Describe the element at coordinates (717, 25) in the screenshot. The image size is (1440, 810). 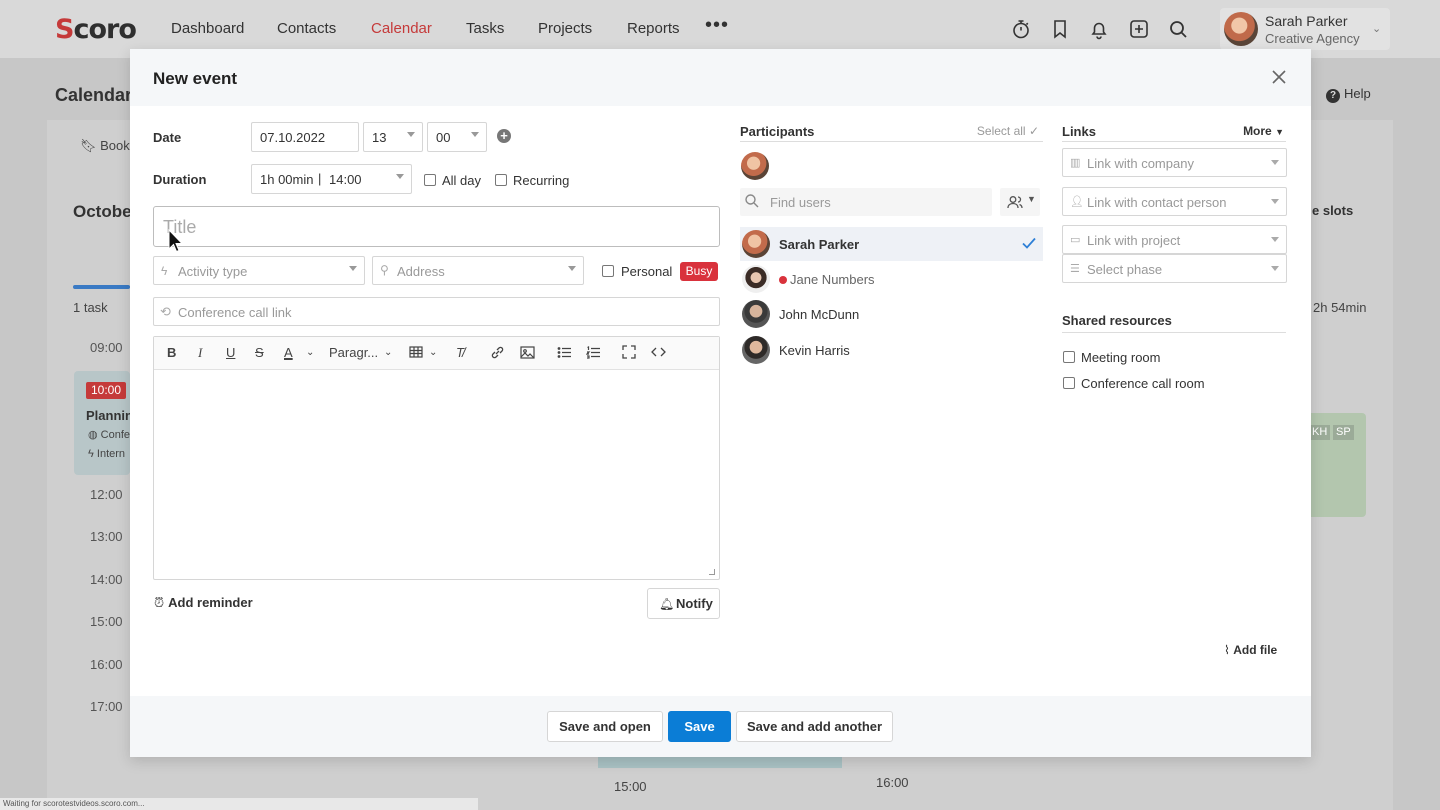
I see `nav-more-button: •••` at that location.